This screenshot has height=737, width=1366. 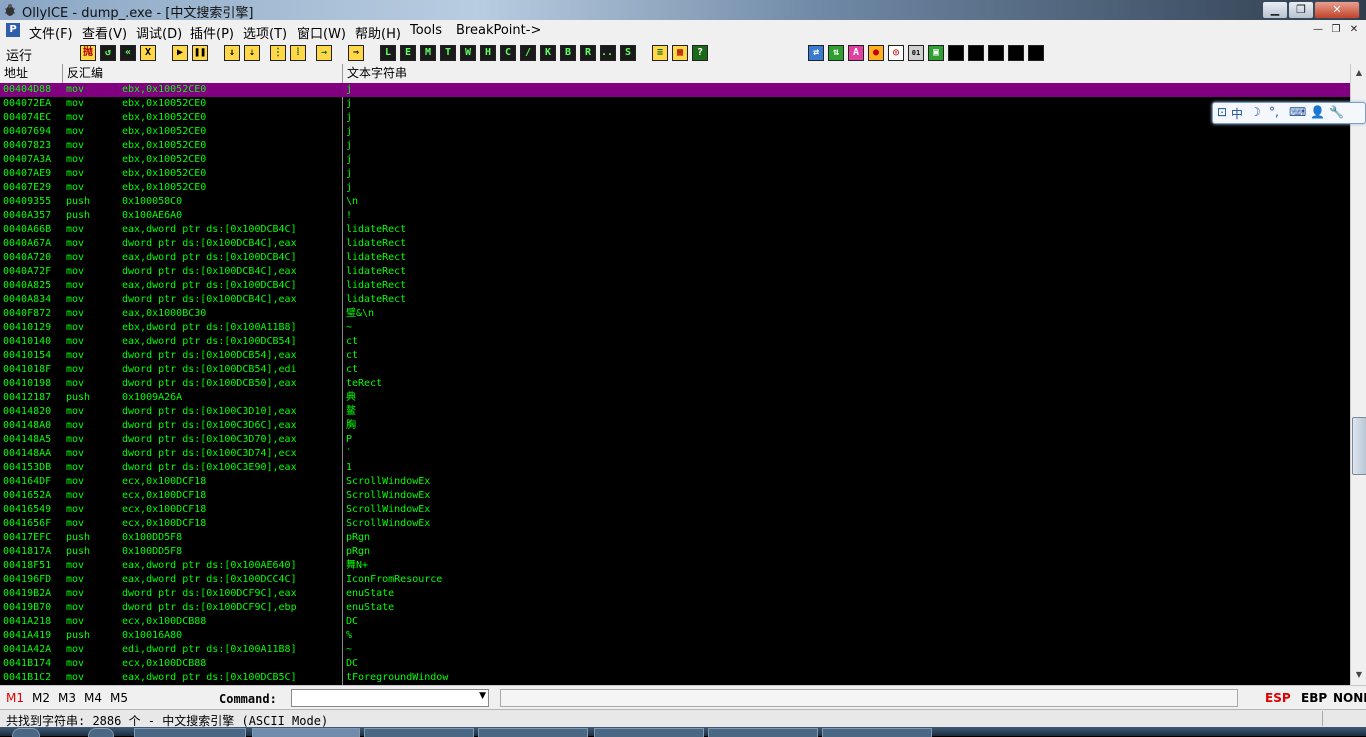 What do you see at coordinates (1278, 698) in the screenshot?
I see `register-esp-button: ESP` at bounding box center [1278, 698].